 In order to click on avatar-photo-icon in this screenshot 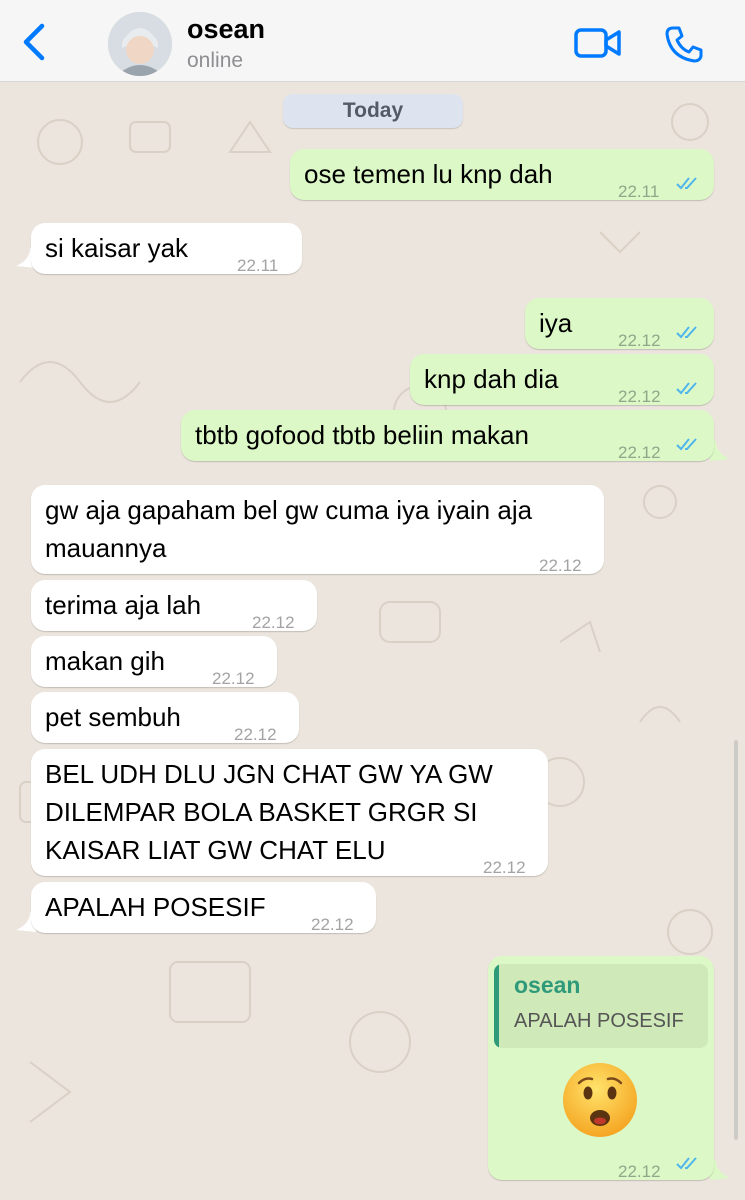, I will do `click(140, 44)`.